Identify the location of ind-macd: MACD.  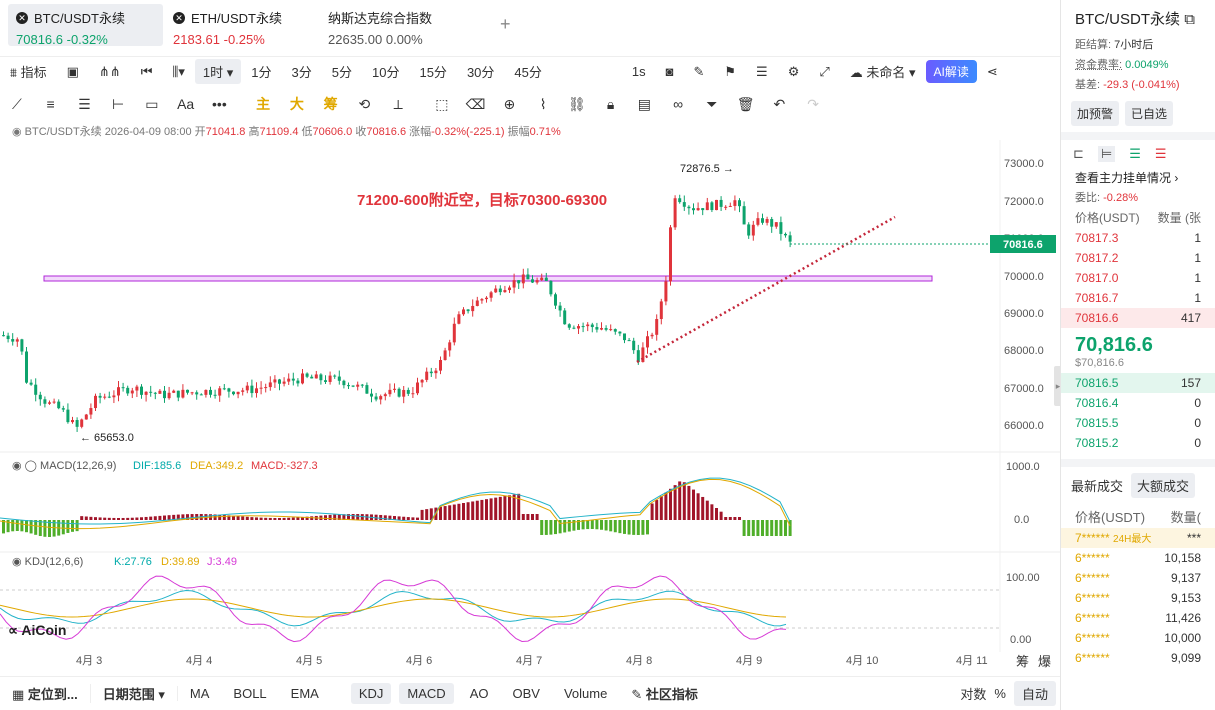
(426, 693).